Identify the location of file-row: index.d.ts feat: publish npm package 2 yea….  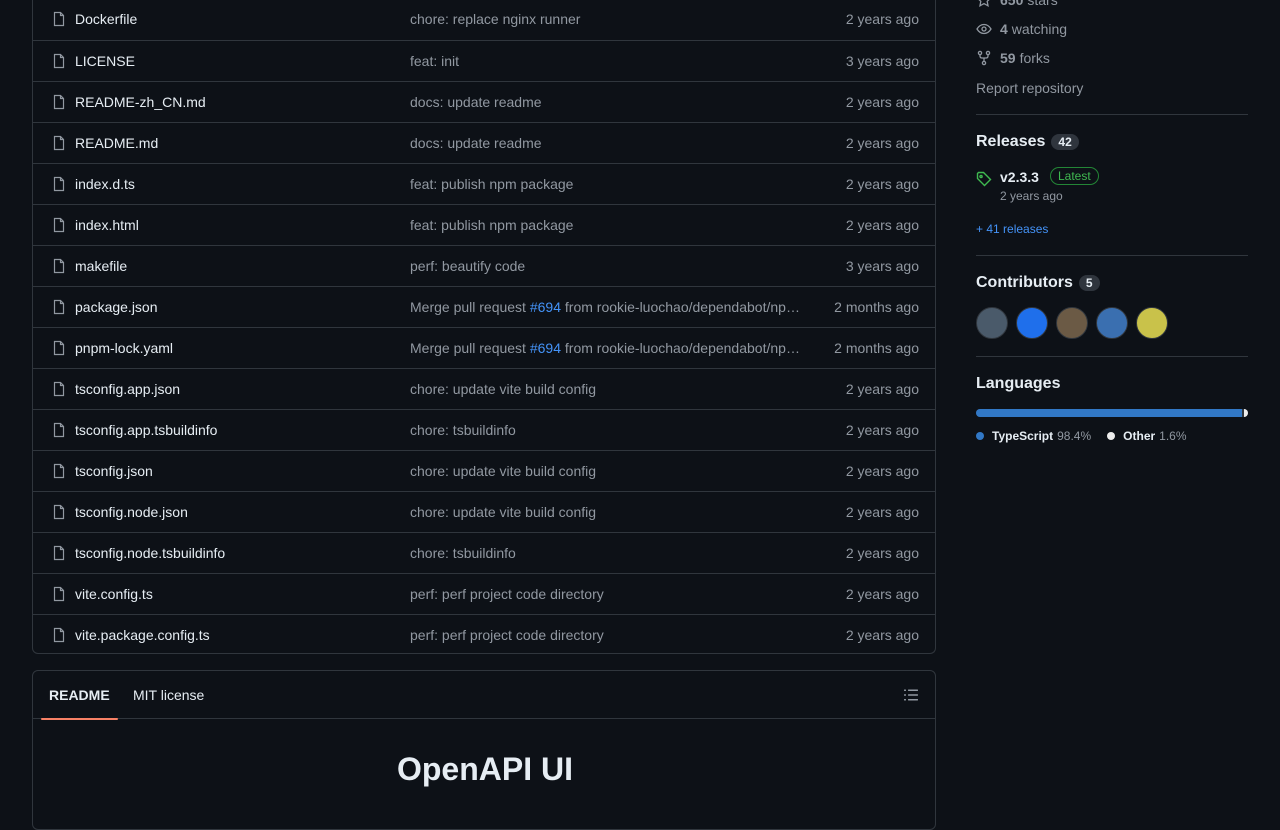
(484, 183).